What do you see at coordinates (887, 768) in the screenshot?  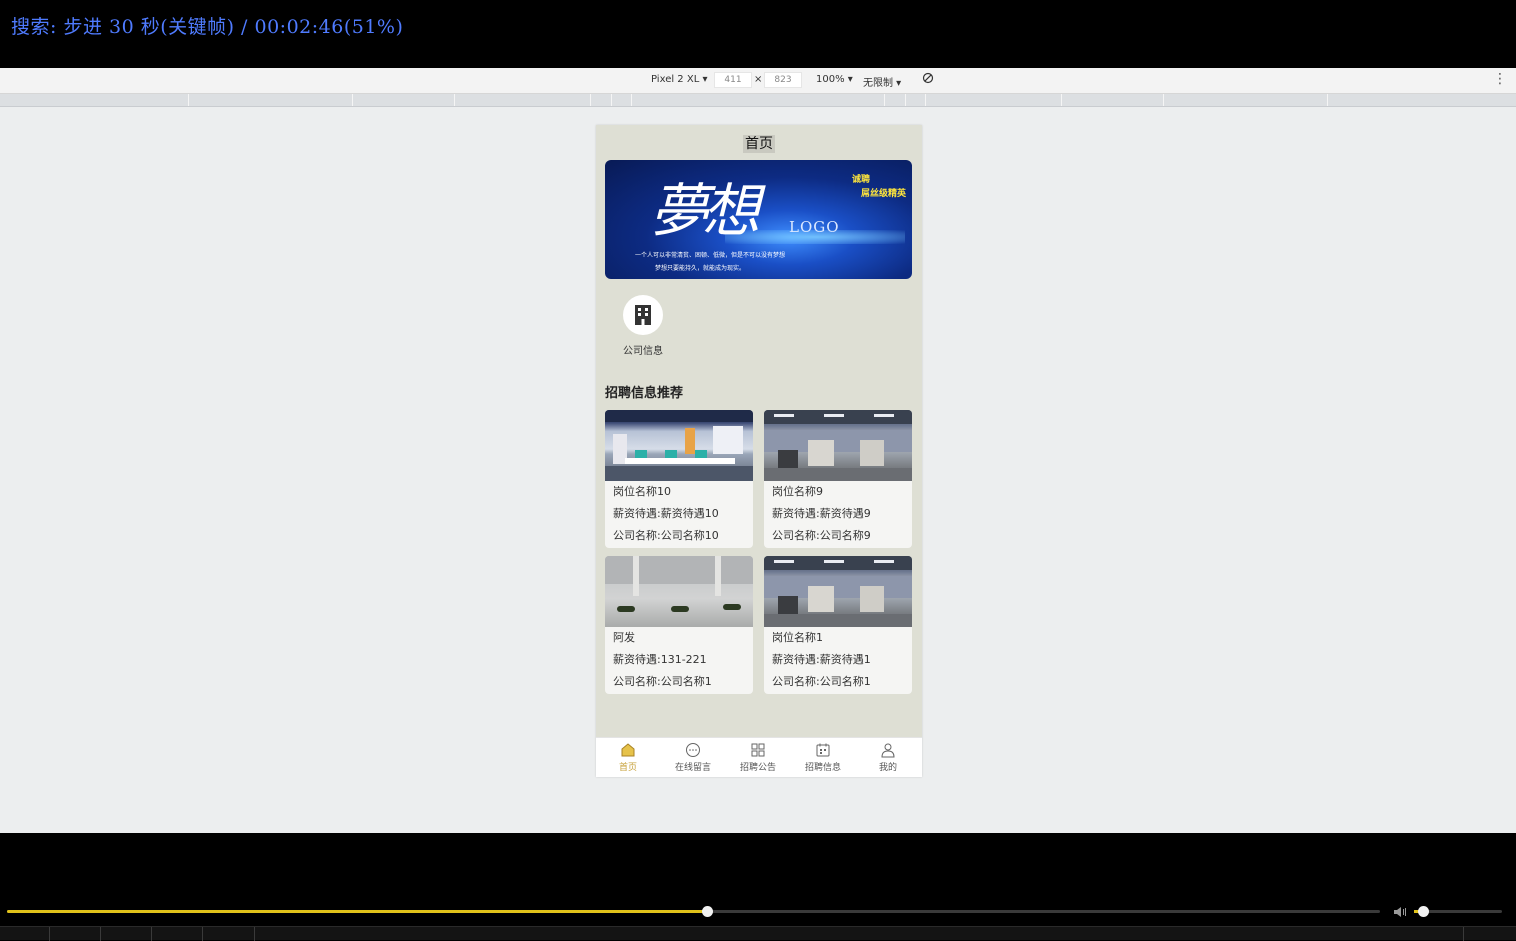 I see `tab-label: 我的` at bounding box center [887, 768].